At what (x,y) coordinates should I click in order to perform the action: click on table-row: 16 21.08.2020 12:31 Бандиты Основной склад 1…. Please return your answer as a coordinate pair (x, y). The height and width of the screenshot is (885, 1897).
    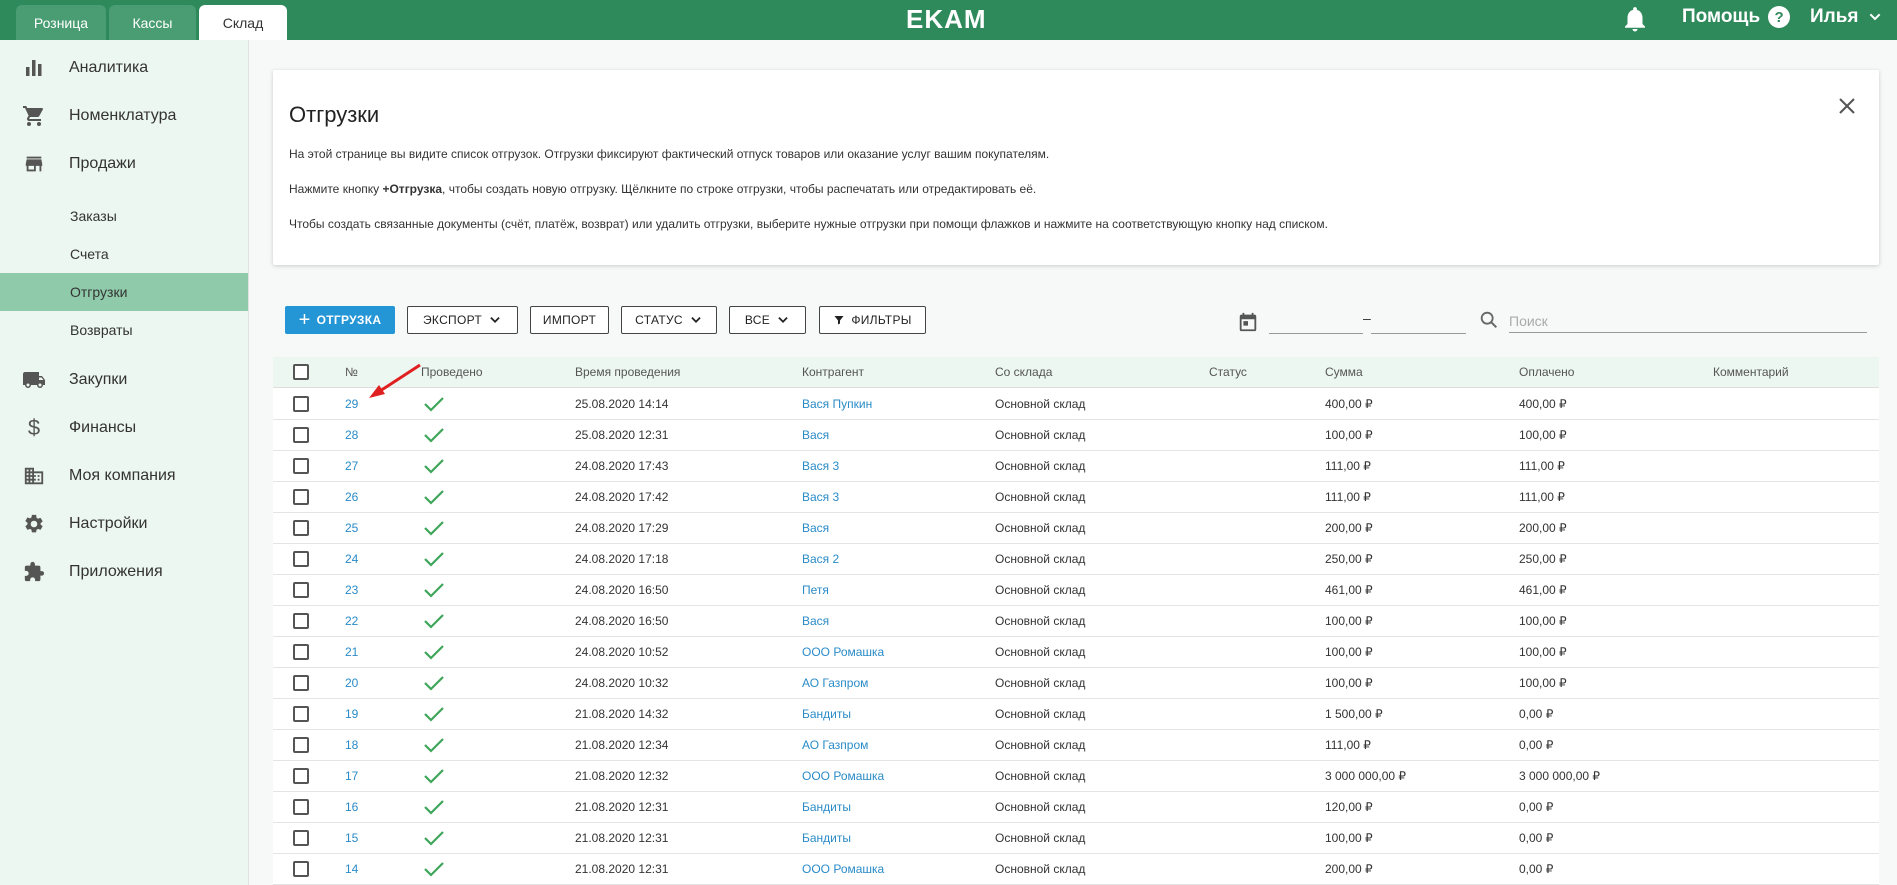
    Looking at the image, I should click on (1076, 807).